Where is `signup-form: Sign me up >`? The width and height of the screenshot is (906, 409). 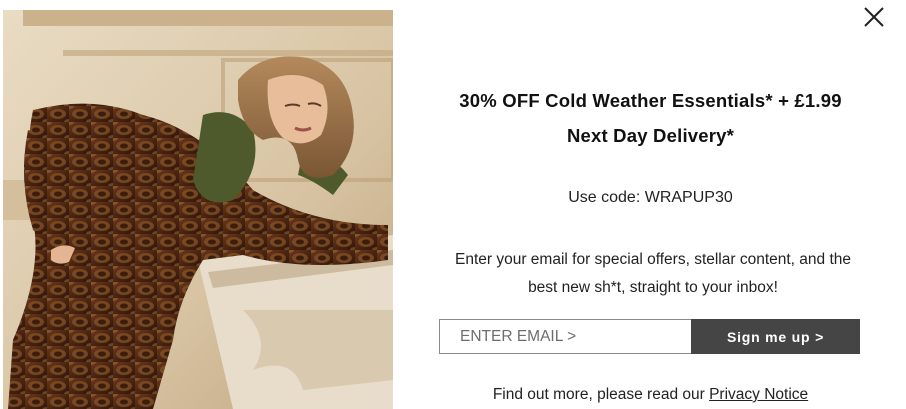
signup-form: Sign me up > is located at coordinates (649, 336).